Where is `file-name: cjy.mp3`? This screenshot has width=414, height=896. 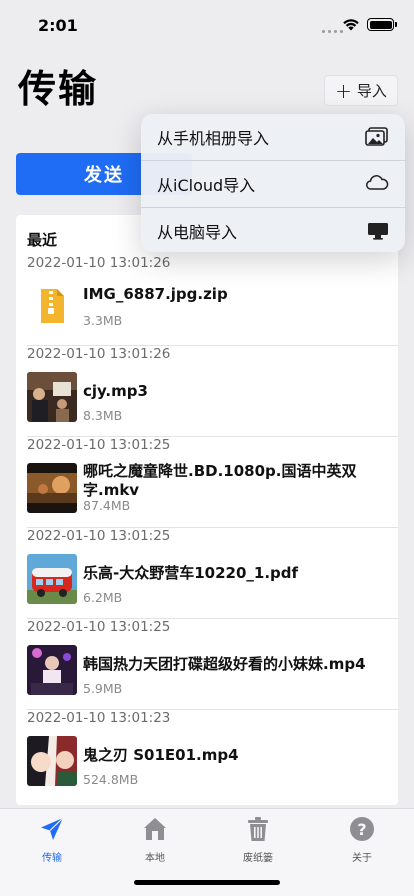 file-name: cjy.mp3 is located at coordinates (115, 391).